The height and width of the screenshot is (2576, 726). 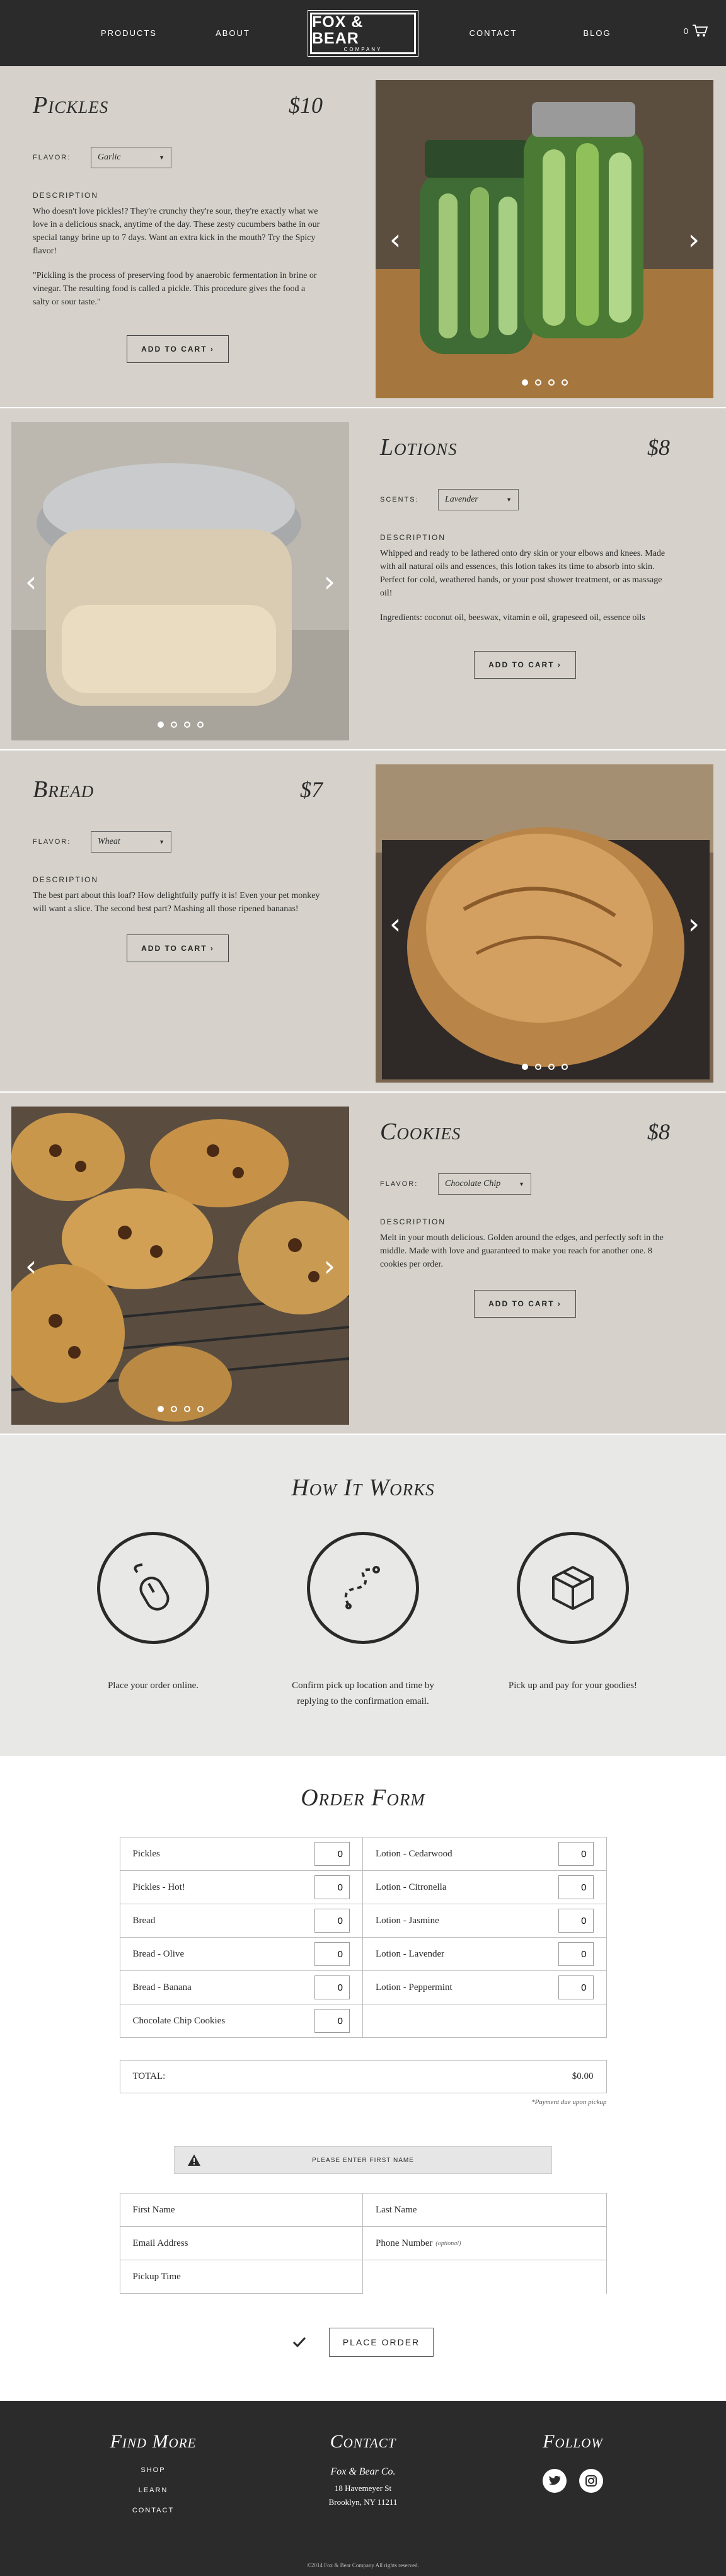 I want to click on last-name-field: Last Name, so click(x=485, y=2210).